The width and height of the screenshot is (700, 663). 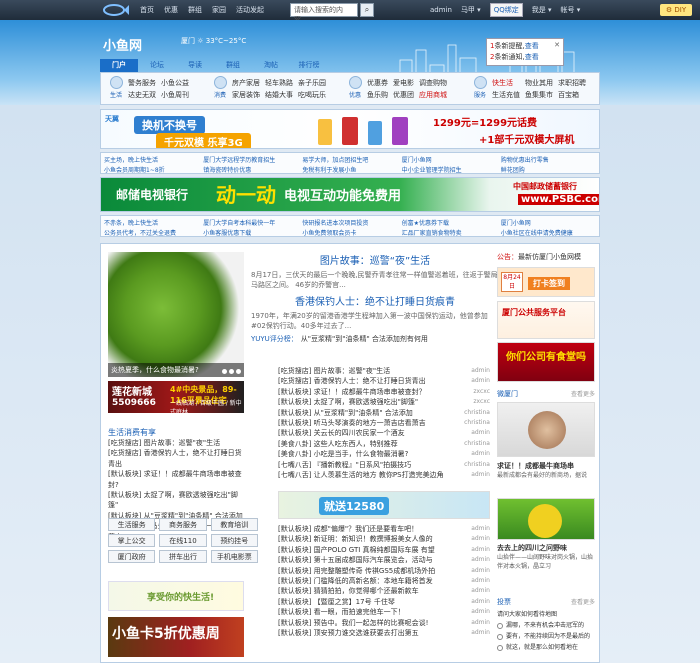 What do you see at coordinates (384, 433) in the screenshot?
I see `table-row: [默认板块] 关云长的四川农民家一个酒友 admin` at bounding box center [384, 433].